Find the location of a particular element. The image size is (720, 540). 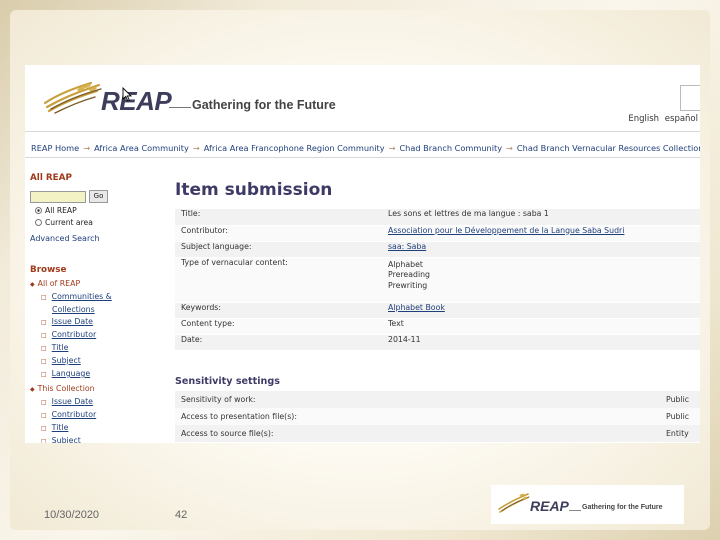

browse-coll-contributor-link: Contributor is located at coordinates (63, 415).